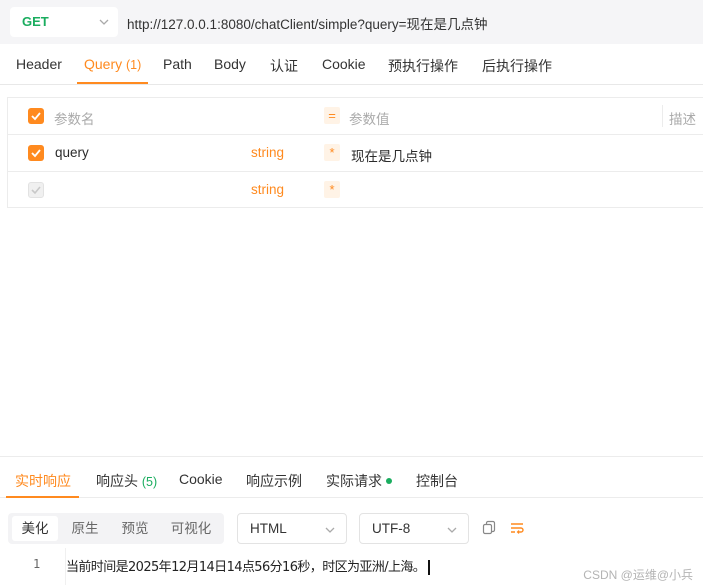 This screenshot has height=585, width=703. I want to click on format-select-value: HTML, so click(268, 528).